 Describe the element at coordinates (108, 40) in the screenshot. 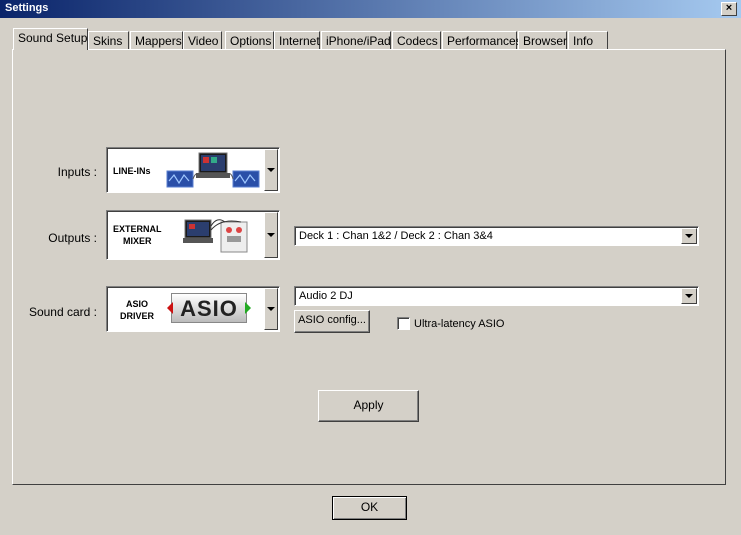

I see `tab-skins: Skins` at that location.